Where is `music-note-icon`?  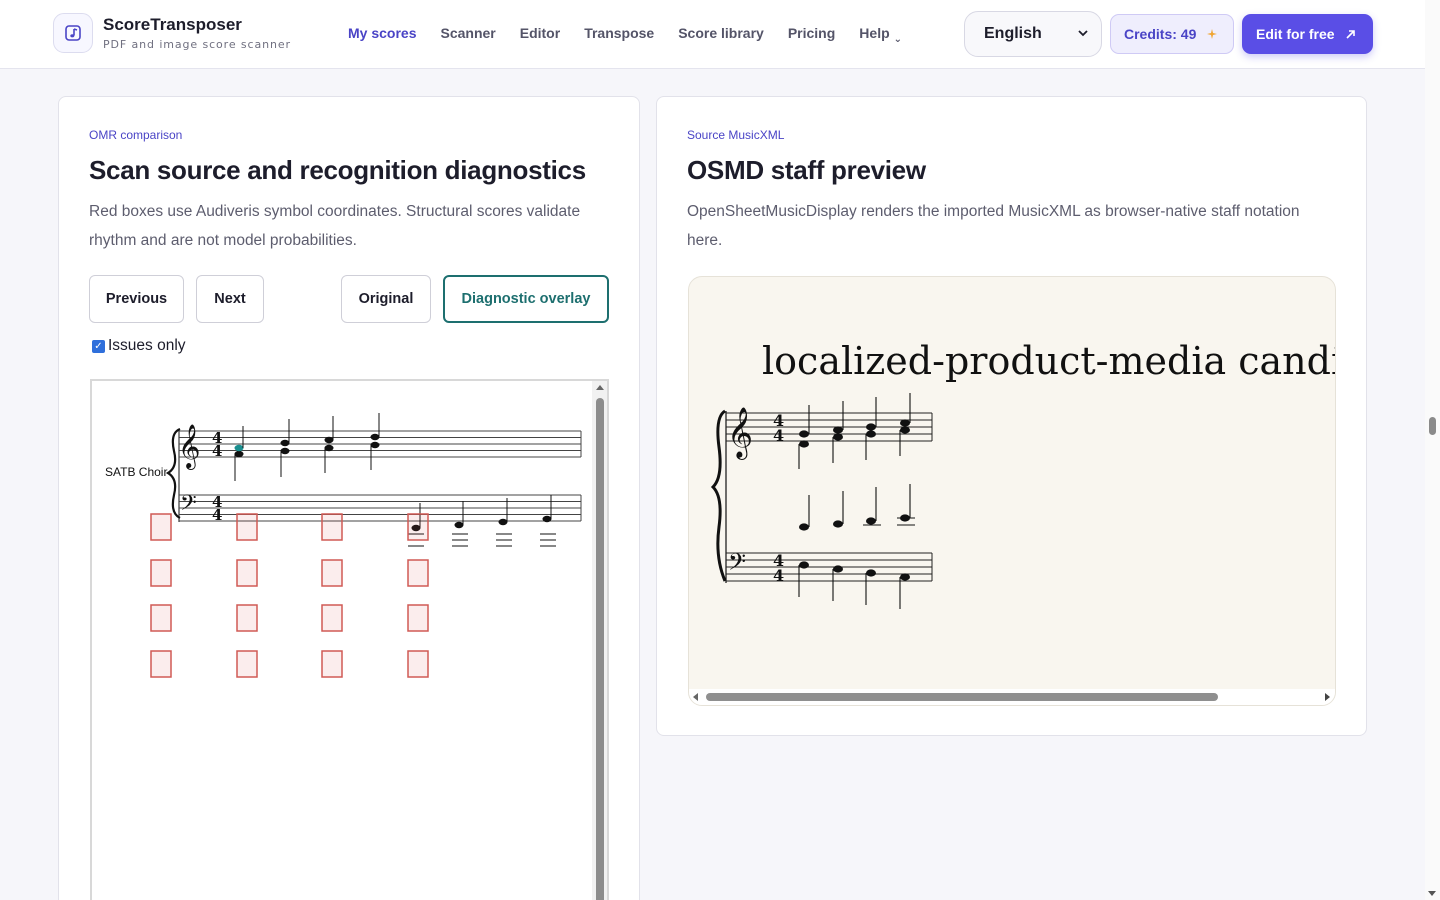
music-note-icon is located at coordinates (73, 33).